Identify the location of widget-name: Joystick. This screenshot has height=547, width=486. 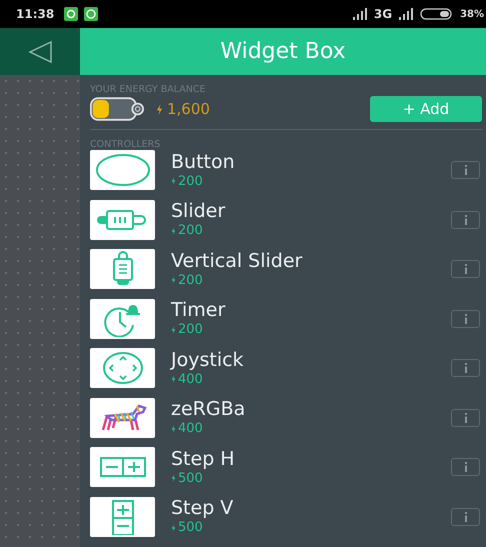
(208, 360).